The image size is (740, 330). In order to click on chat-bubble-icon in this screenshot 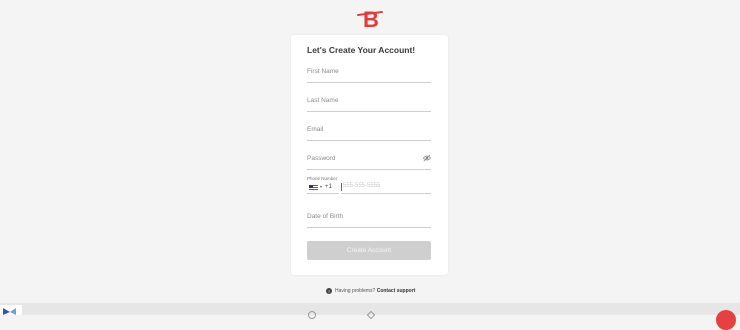, I will do `click(726, 320)`.